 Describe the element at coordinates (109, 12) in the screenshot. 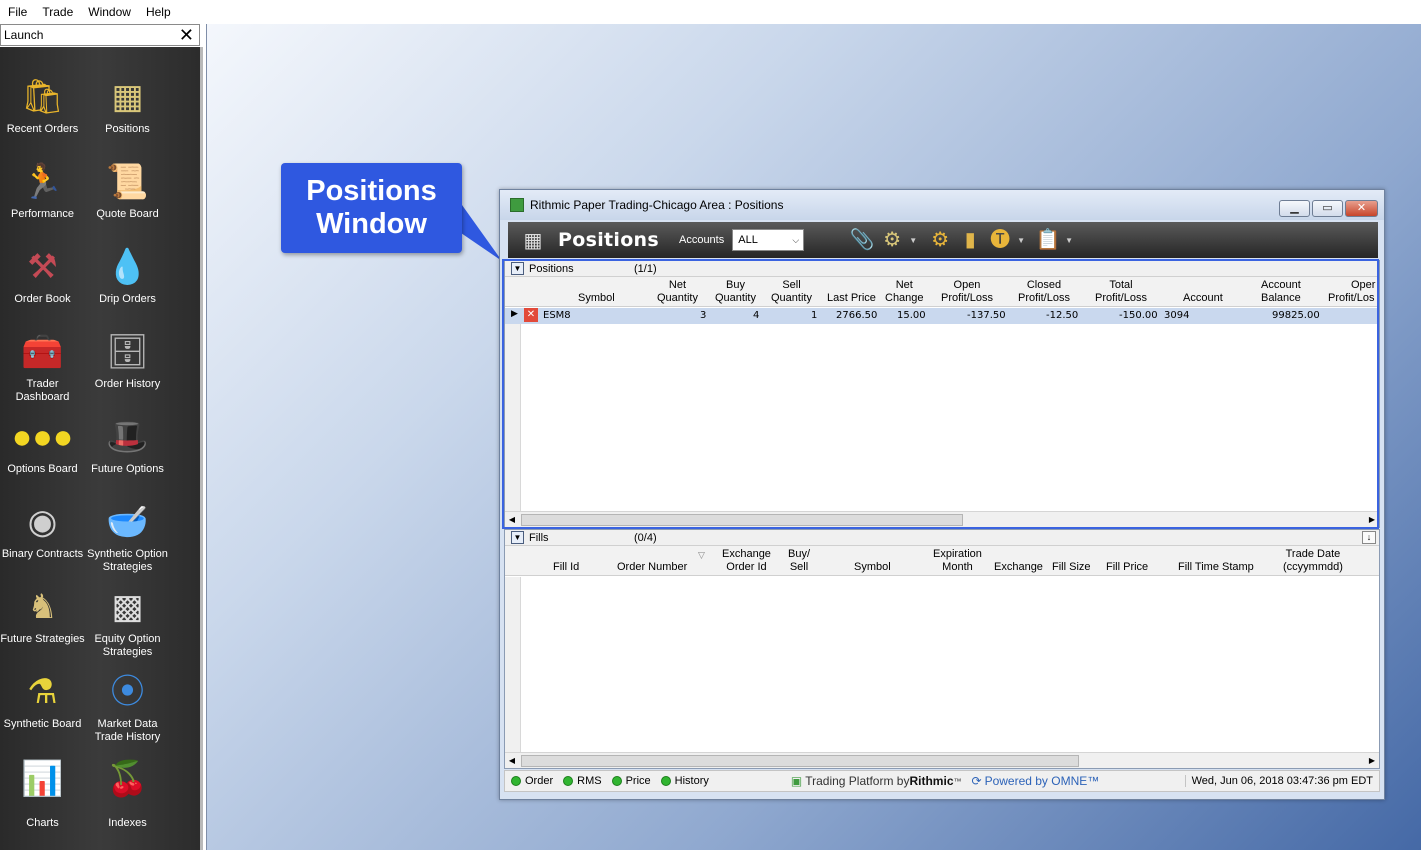

I see `menu-window: Window` at that location.